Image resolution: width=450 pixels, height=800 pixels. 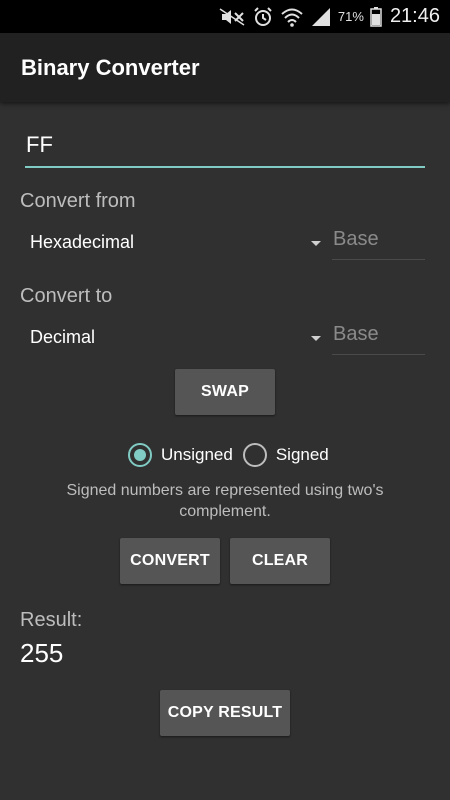 What do you see at coordinates (63, 336) in the screenshot?
I see `convert-to-selected: Decimal` at bounding box center [63, 336].